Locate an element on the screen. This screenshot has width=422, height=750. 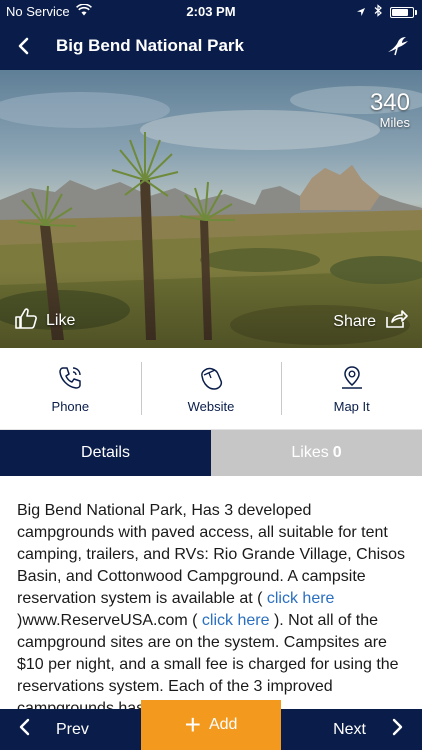
prev-button: Prev is located at coordinates (53, 729).